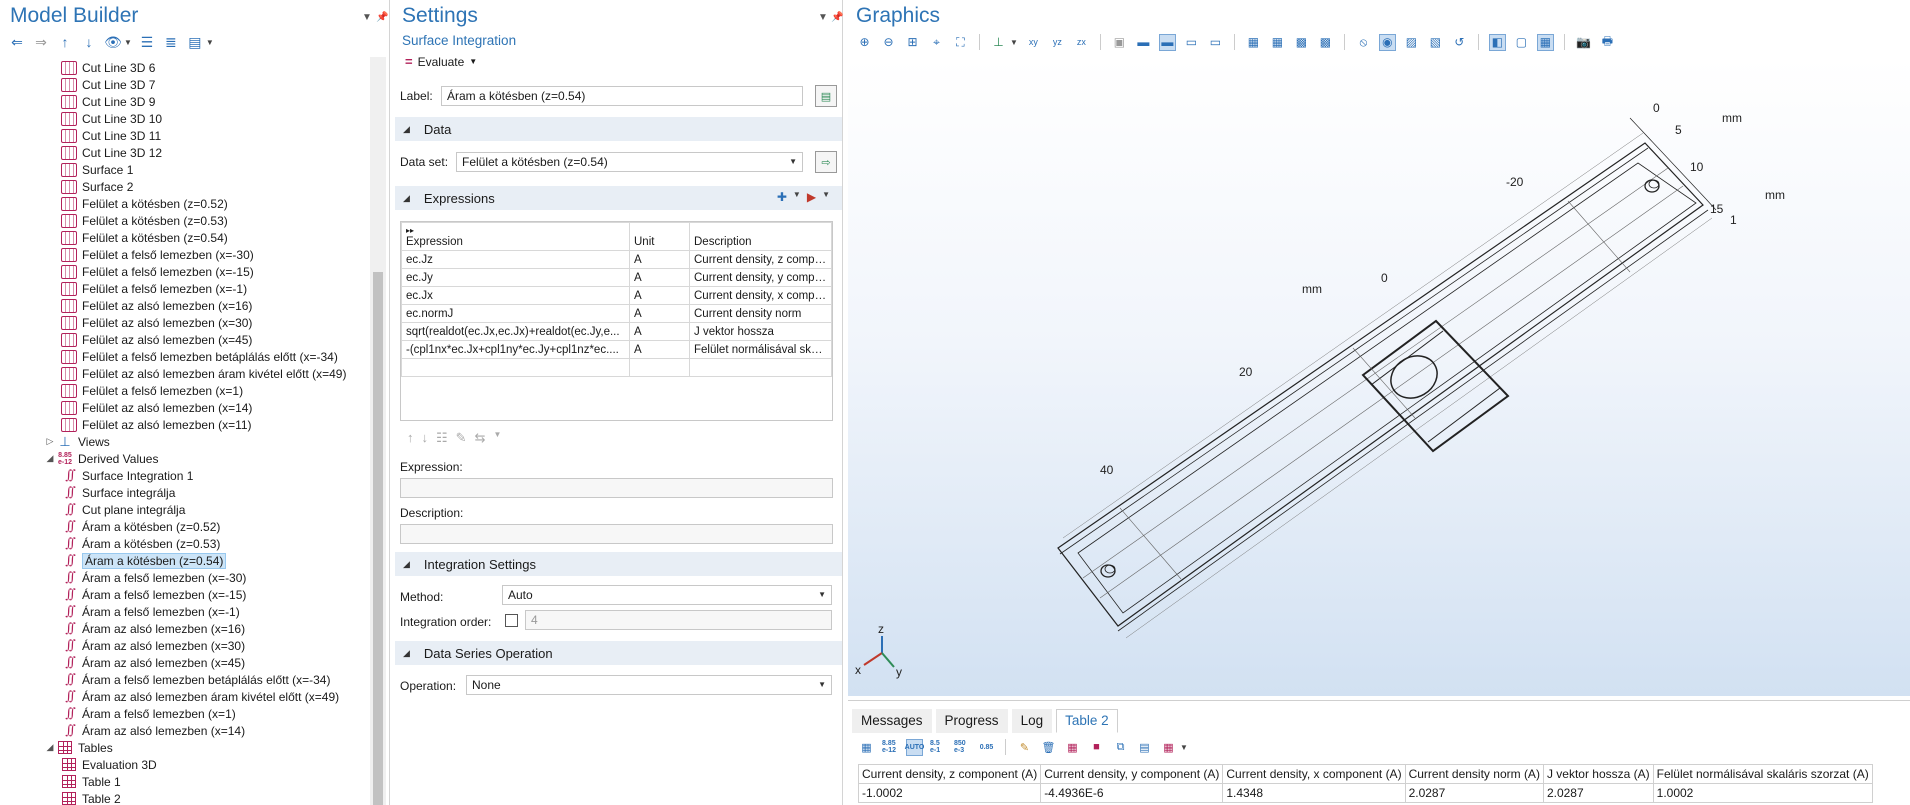 The width and height of the screenshot is (1910, 805). I want to click on forward-arrow-icon: ⇒, so click(41, 42).